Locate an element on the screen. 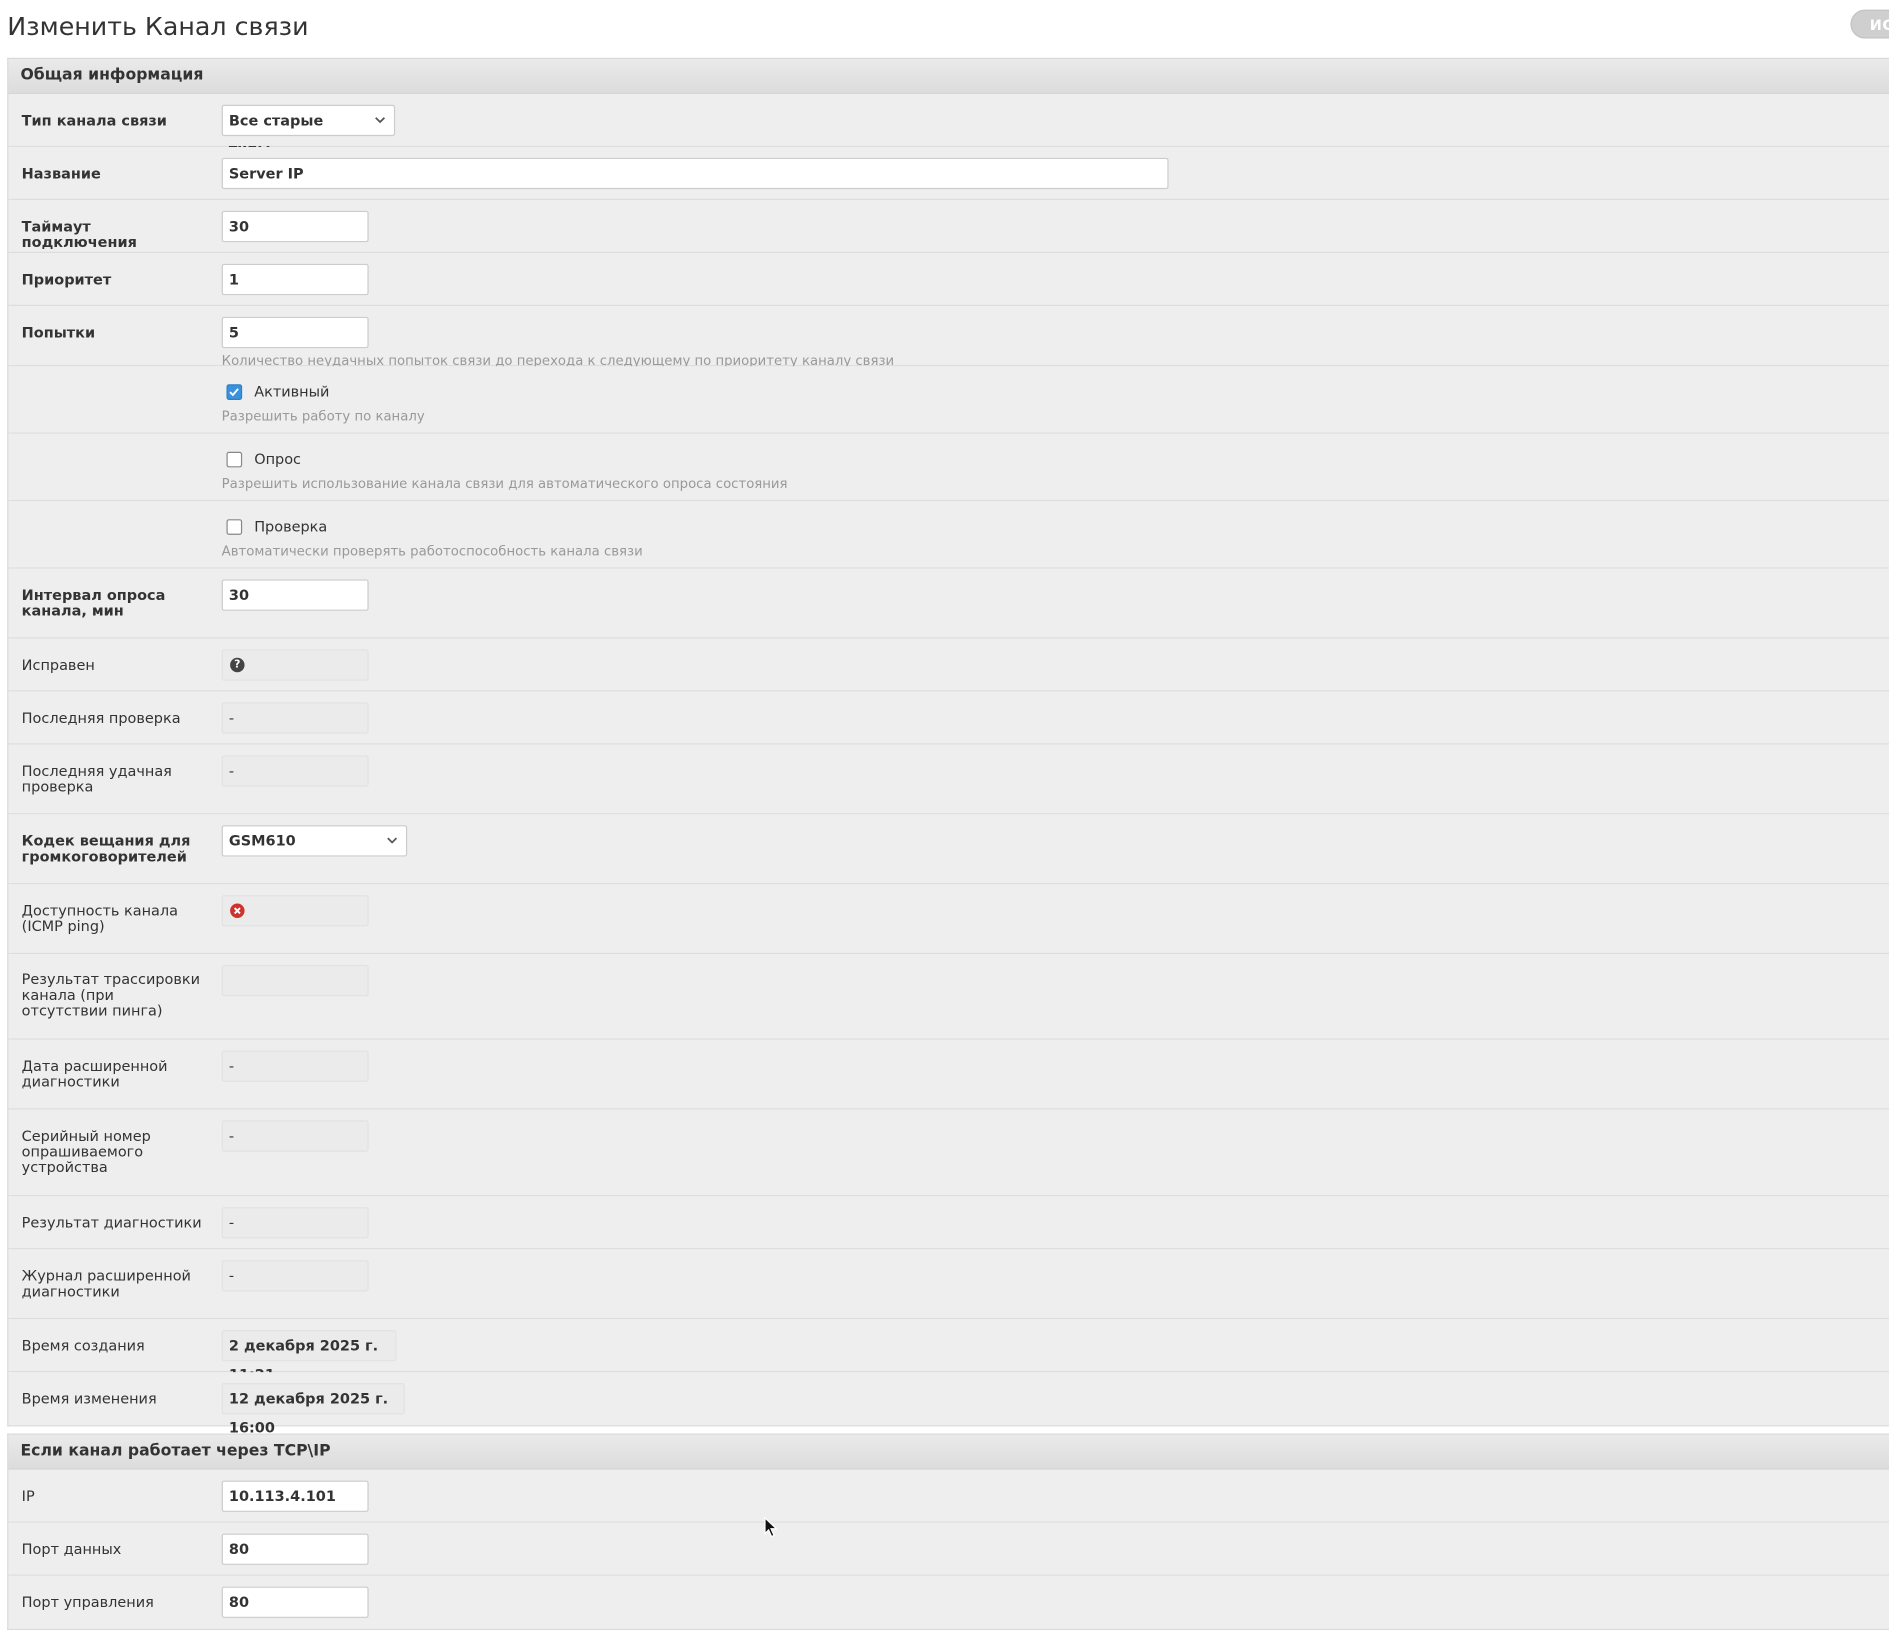 The width and height of the screenshot is (1889, 1642). name-label: Название is located at coordinates (61, 173).